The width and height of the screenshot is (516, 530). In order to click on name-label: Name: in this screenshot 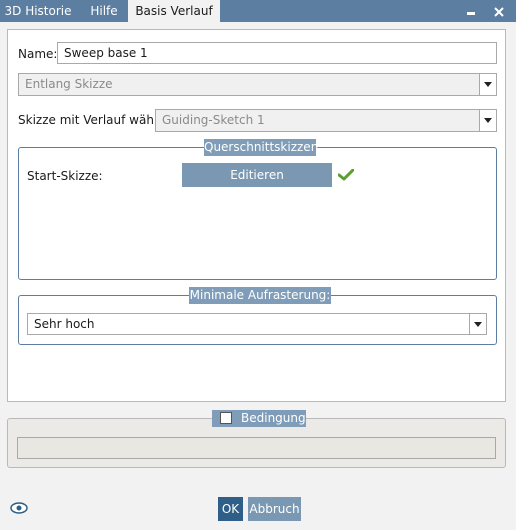, I will do `click(38, 54)`.